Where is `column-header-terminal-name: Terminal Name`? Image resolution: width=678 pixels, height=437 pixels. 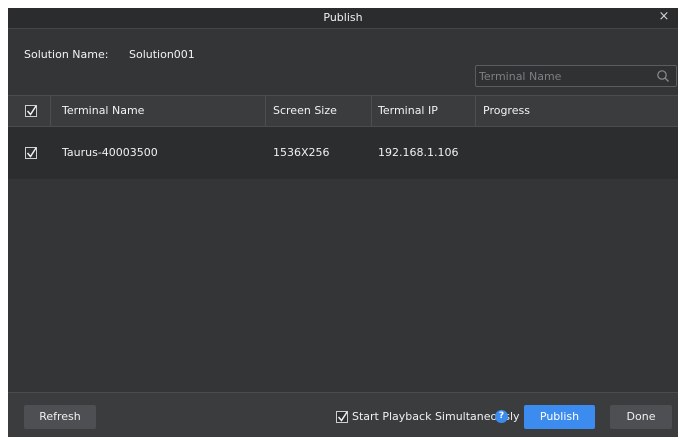 column-header-terminal-name: Terminal Name is located at coordinates (103, 111).